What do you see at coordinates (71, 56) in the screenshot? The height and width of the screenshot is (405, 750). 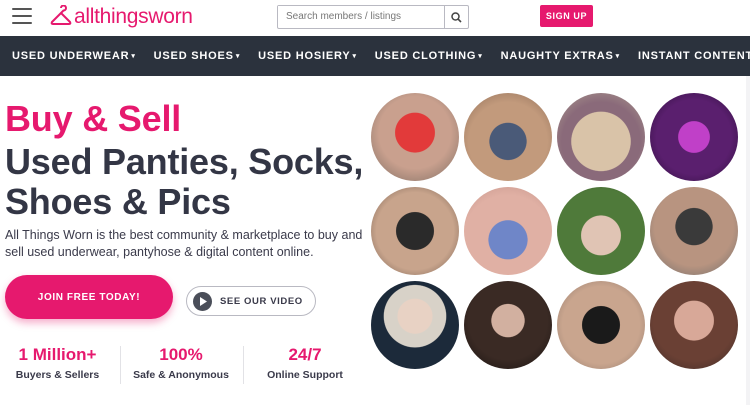 I see `nav-item-label: USED UNDERWEAR` at bounding box center [71, 56].